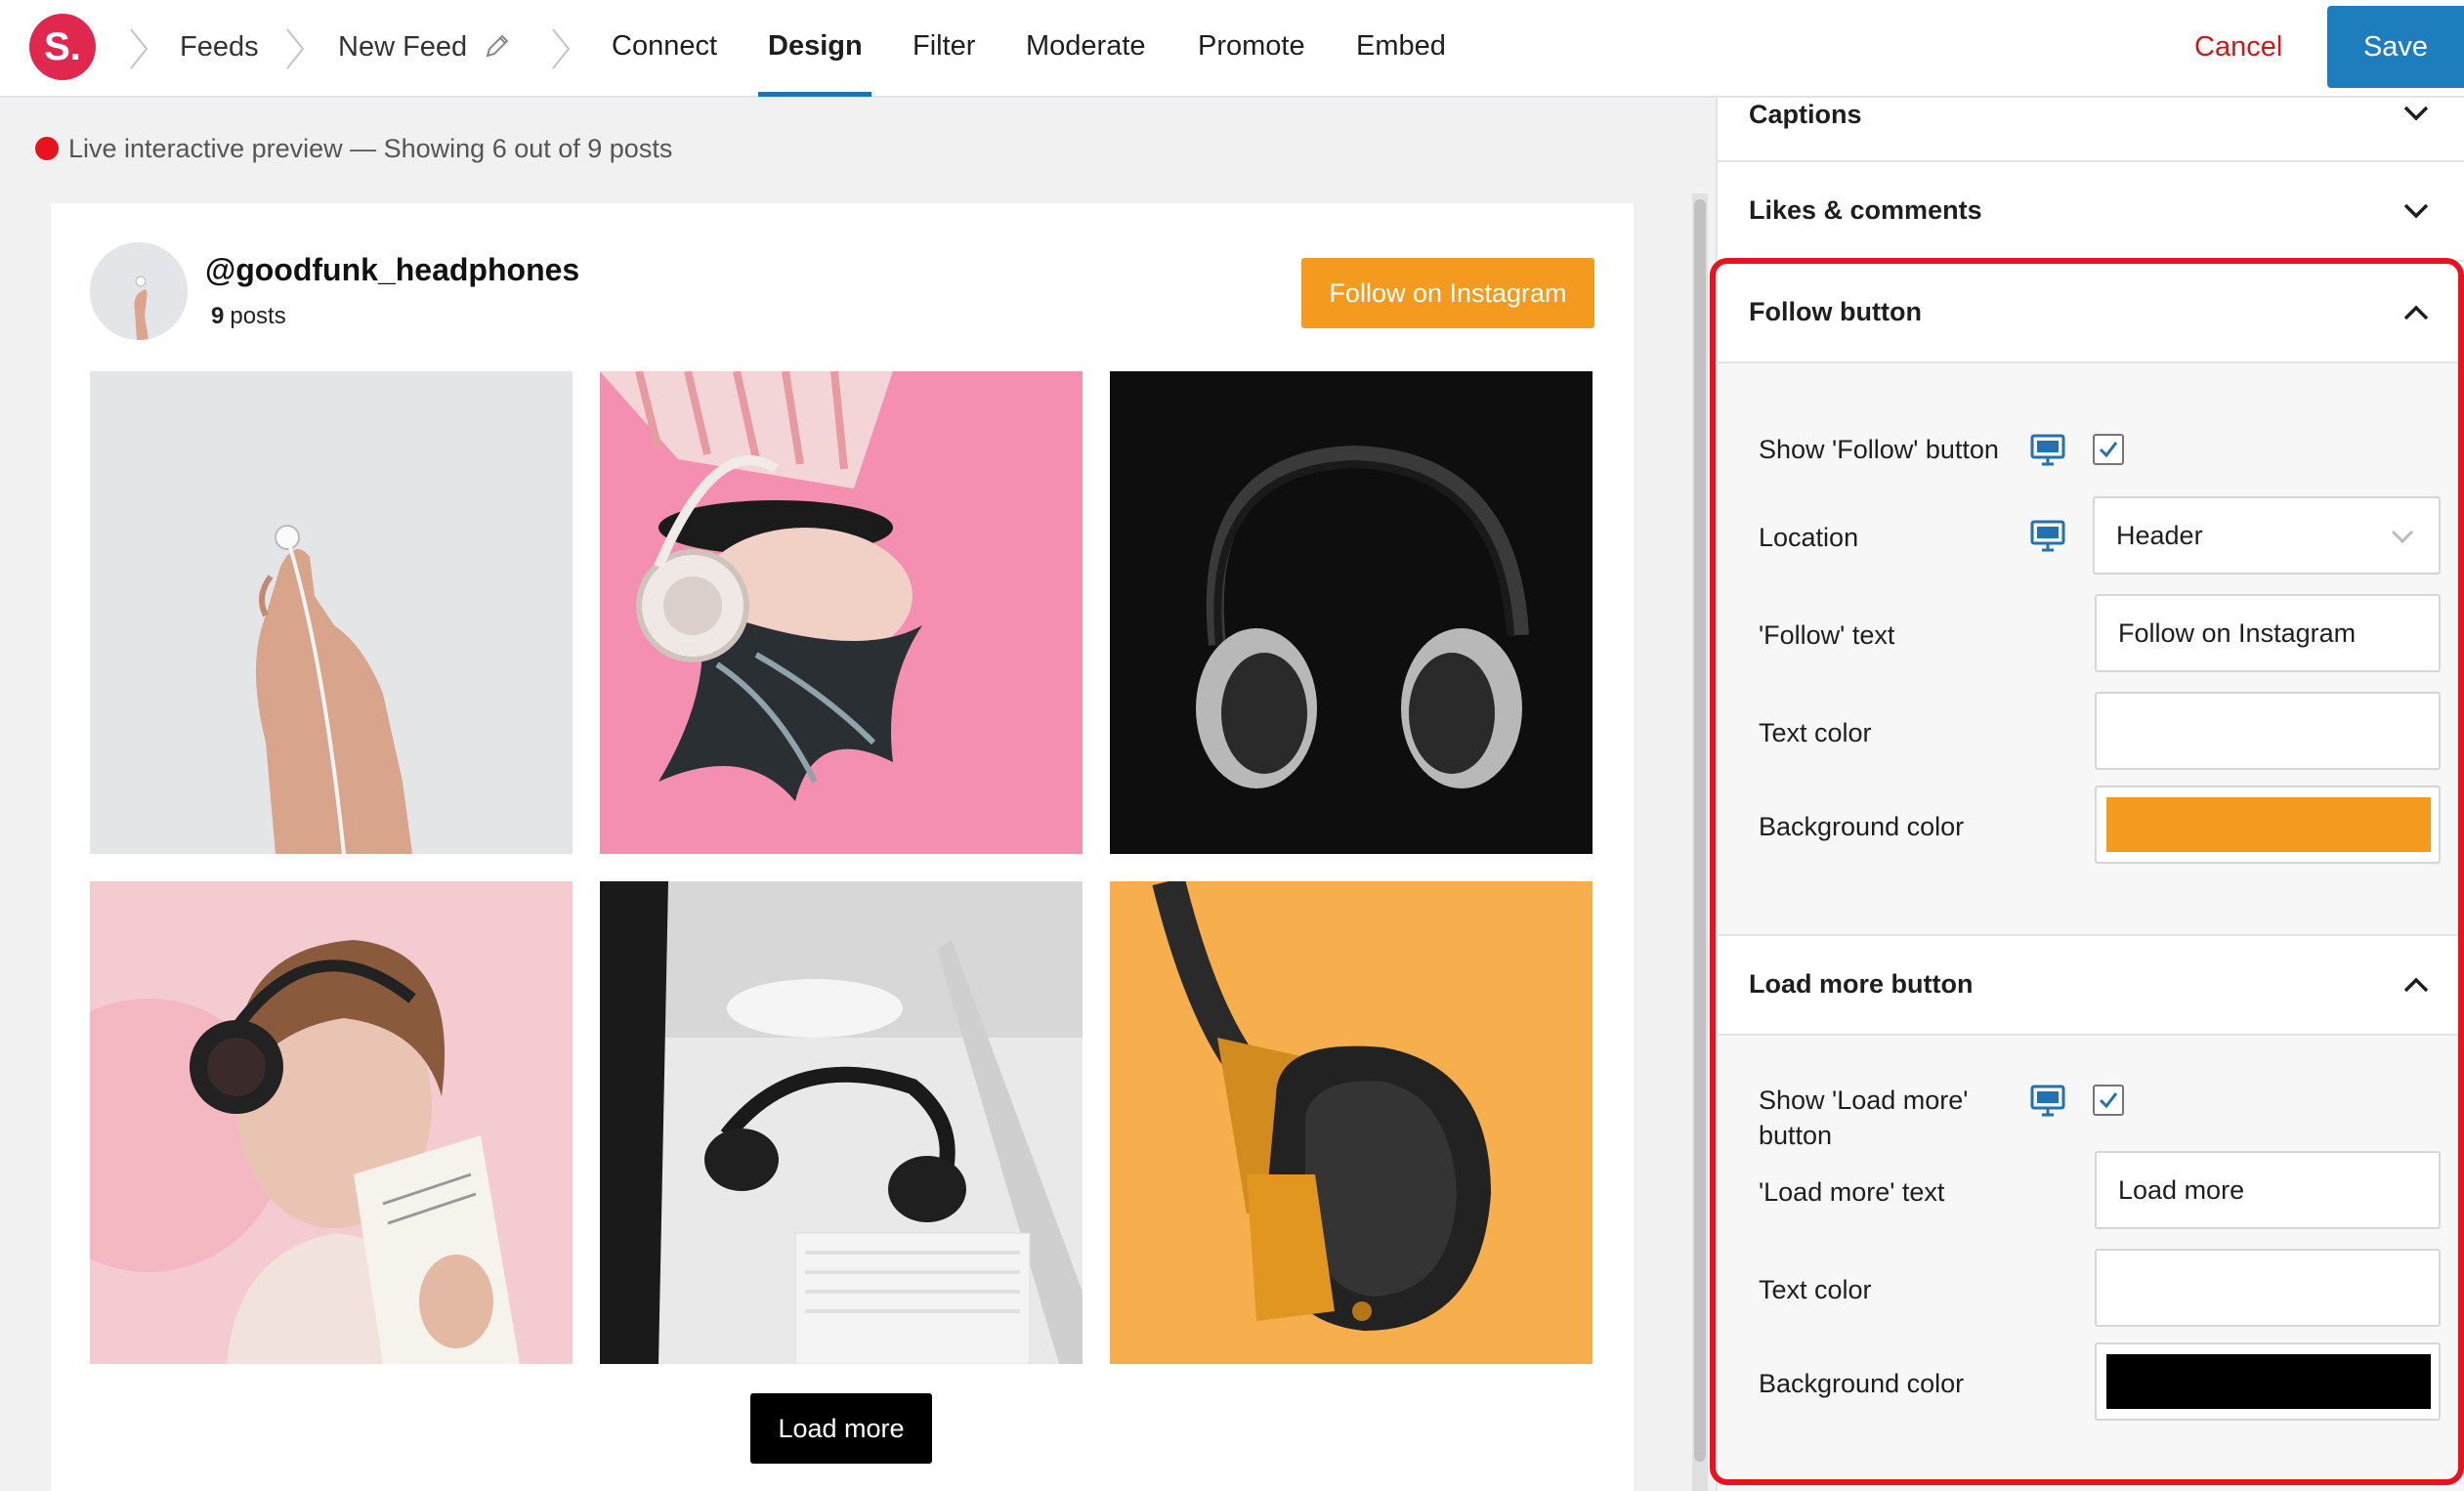  I want to click on tab-connect: Connect, so click(664, 49).